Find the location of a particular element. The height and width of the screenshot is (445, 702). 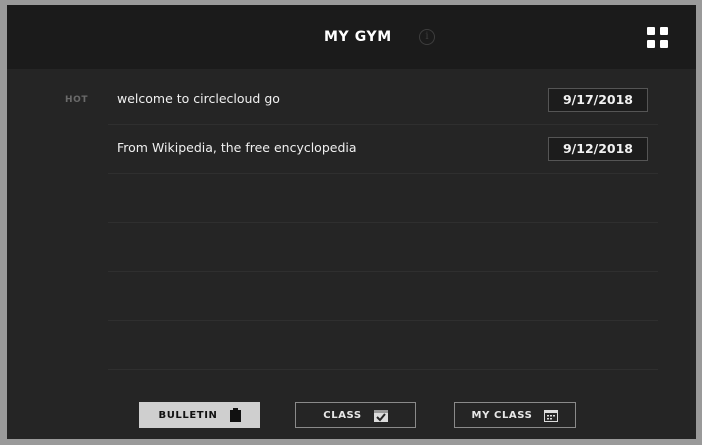

bulletin-title: welcome to circlecloud go is located at coordinates (198, 98).